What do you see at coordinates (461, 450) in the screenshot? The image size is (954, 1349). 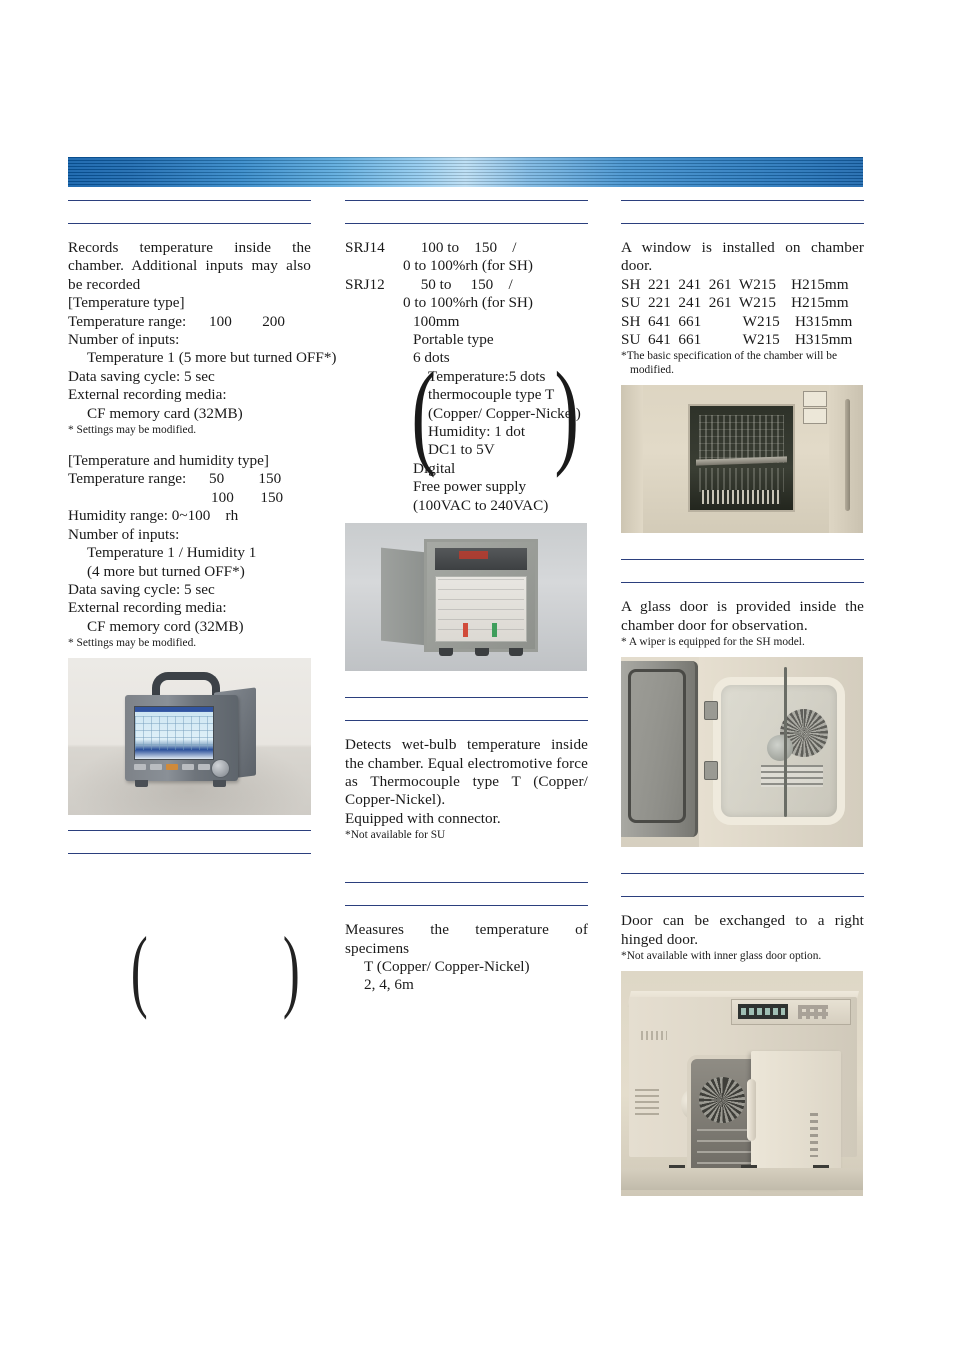 I see `bracket-line: DC1 to 5V` at bounding box center [461, 450].